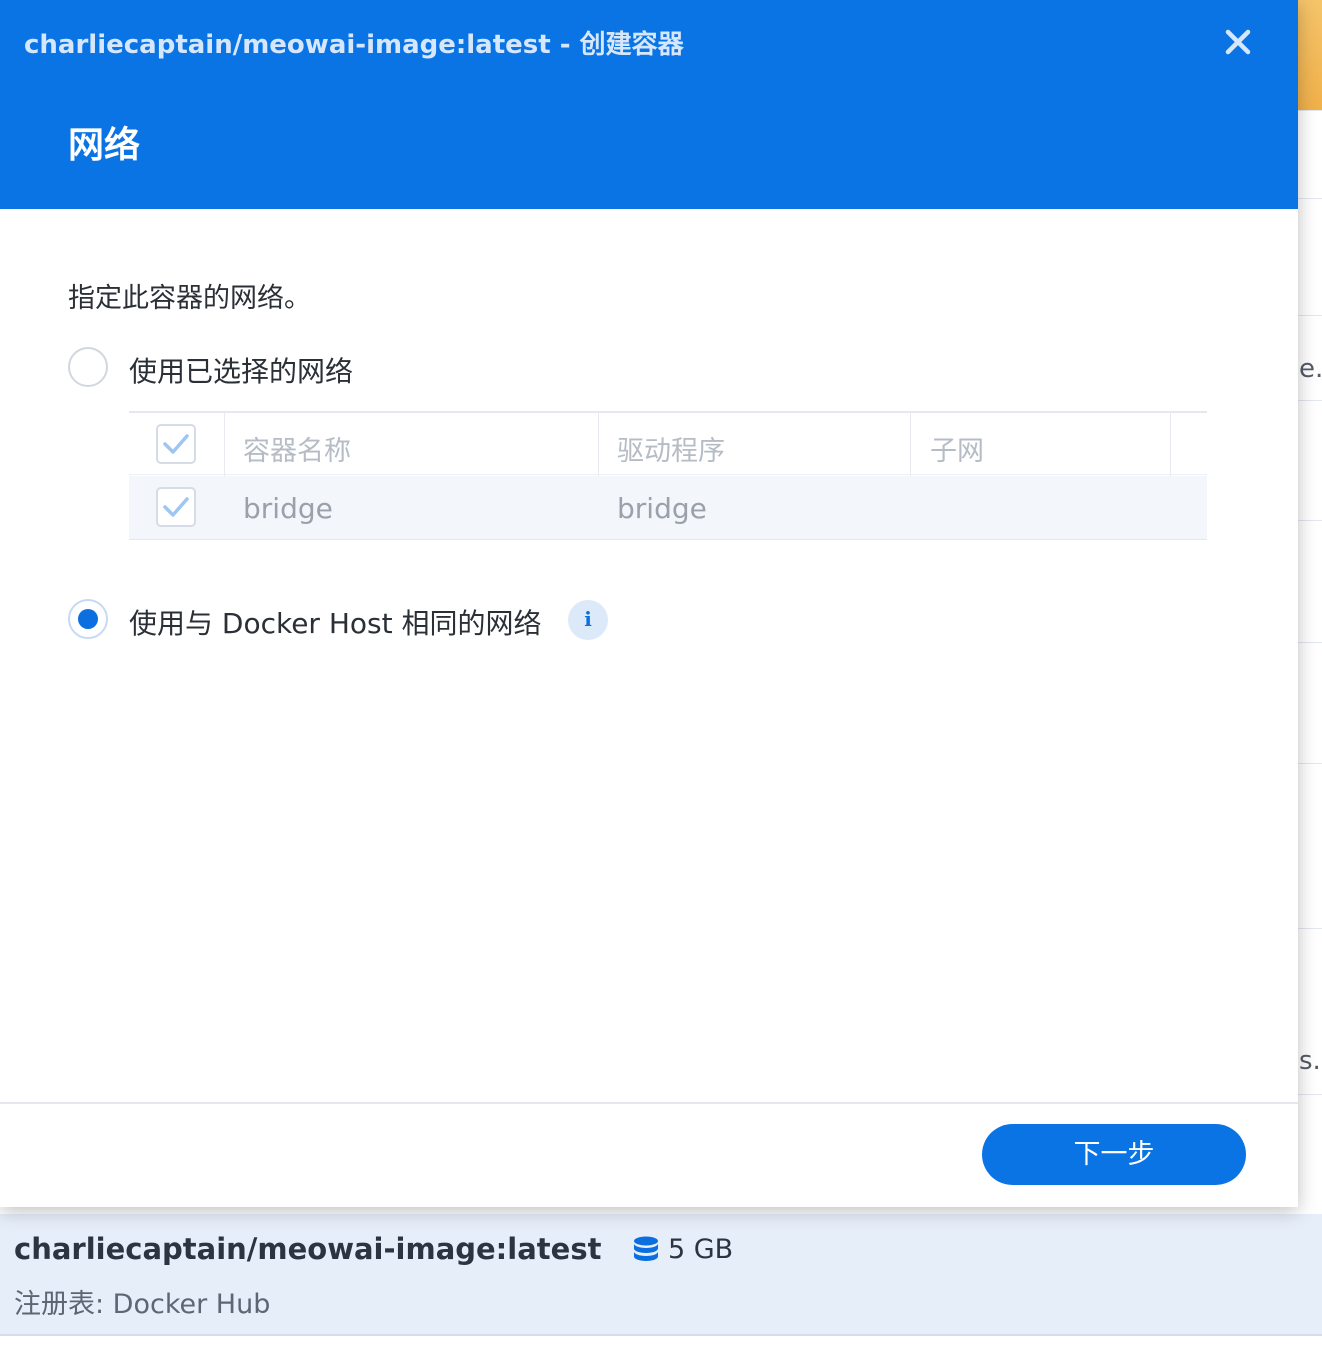  I want to click on background-registry: 注册表: Docker Hub, so click(142, 1304).